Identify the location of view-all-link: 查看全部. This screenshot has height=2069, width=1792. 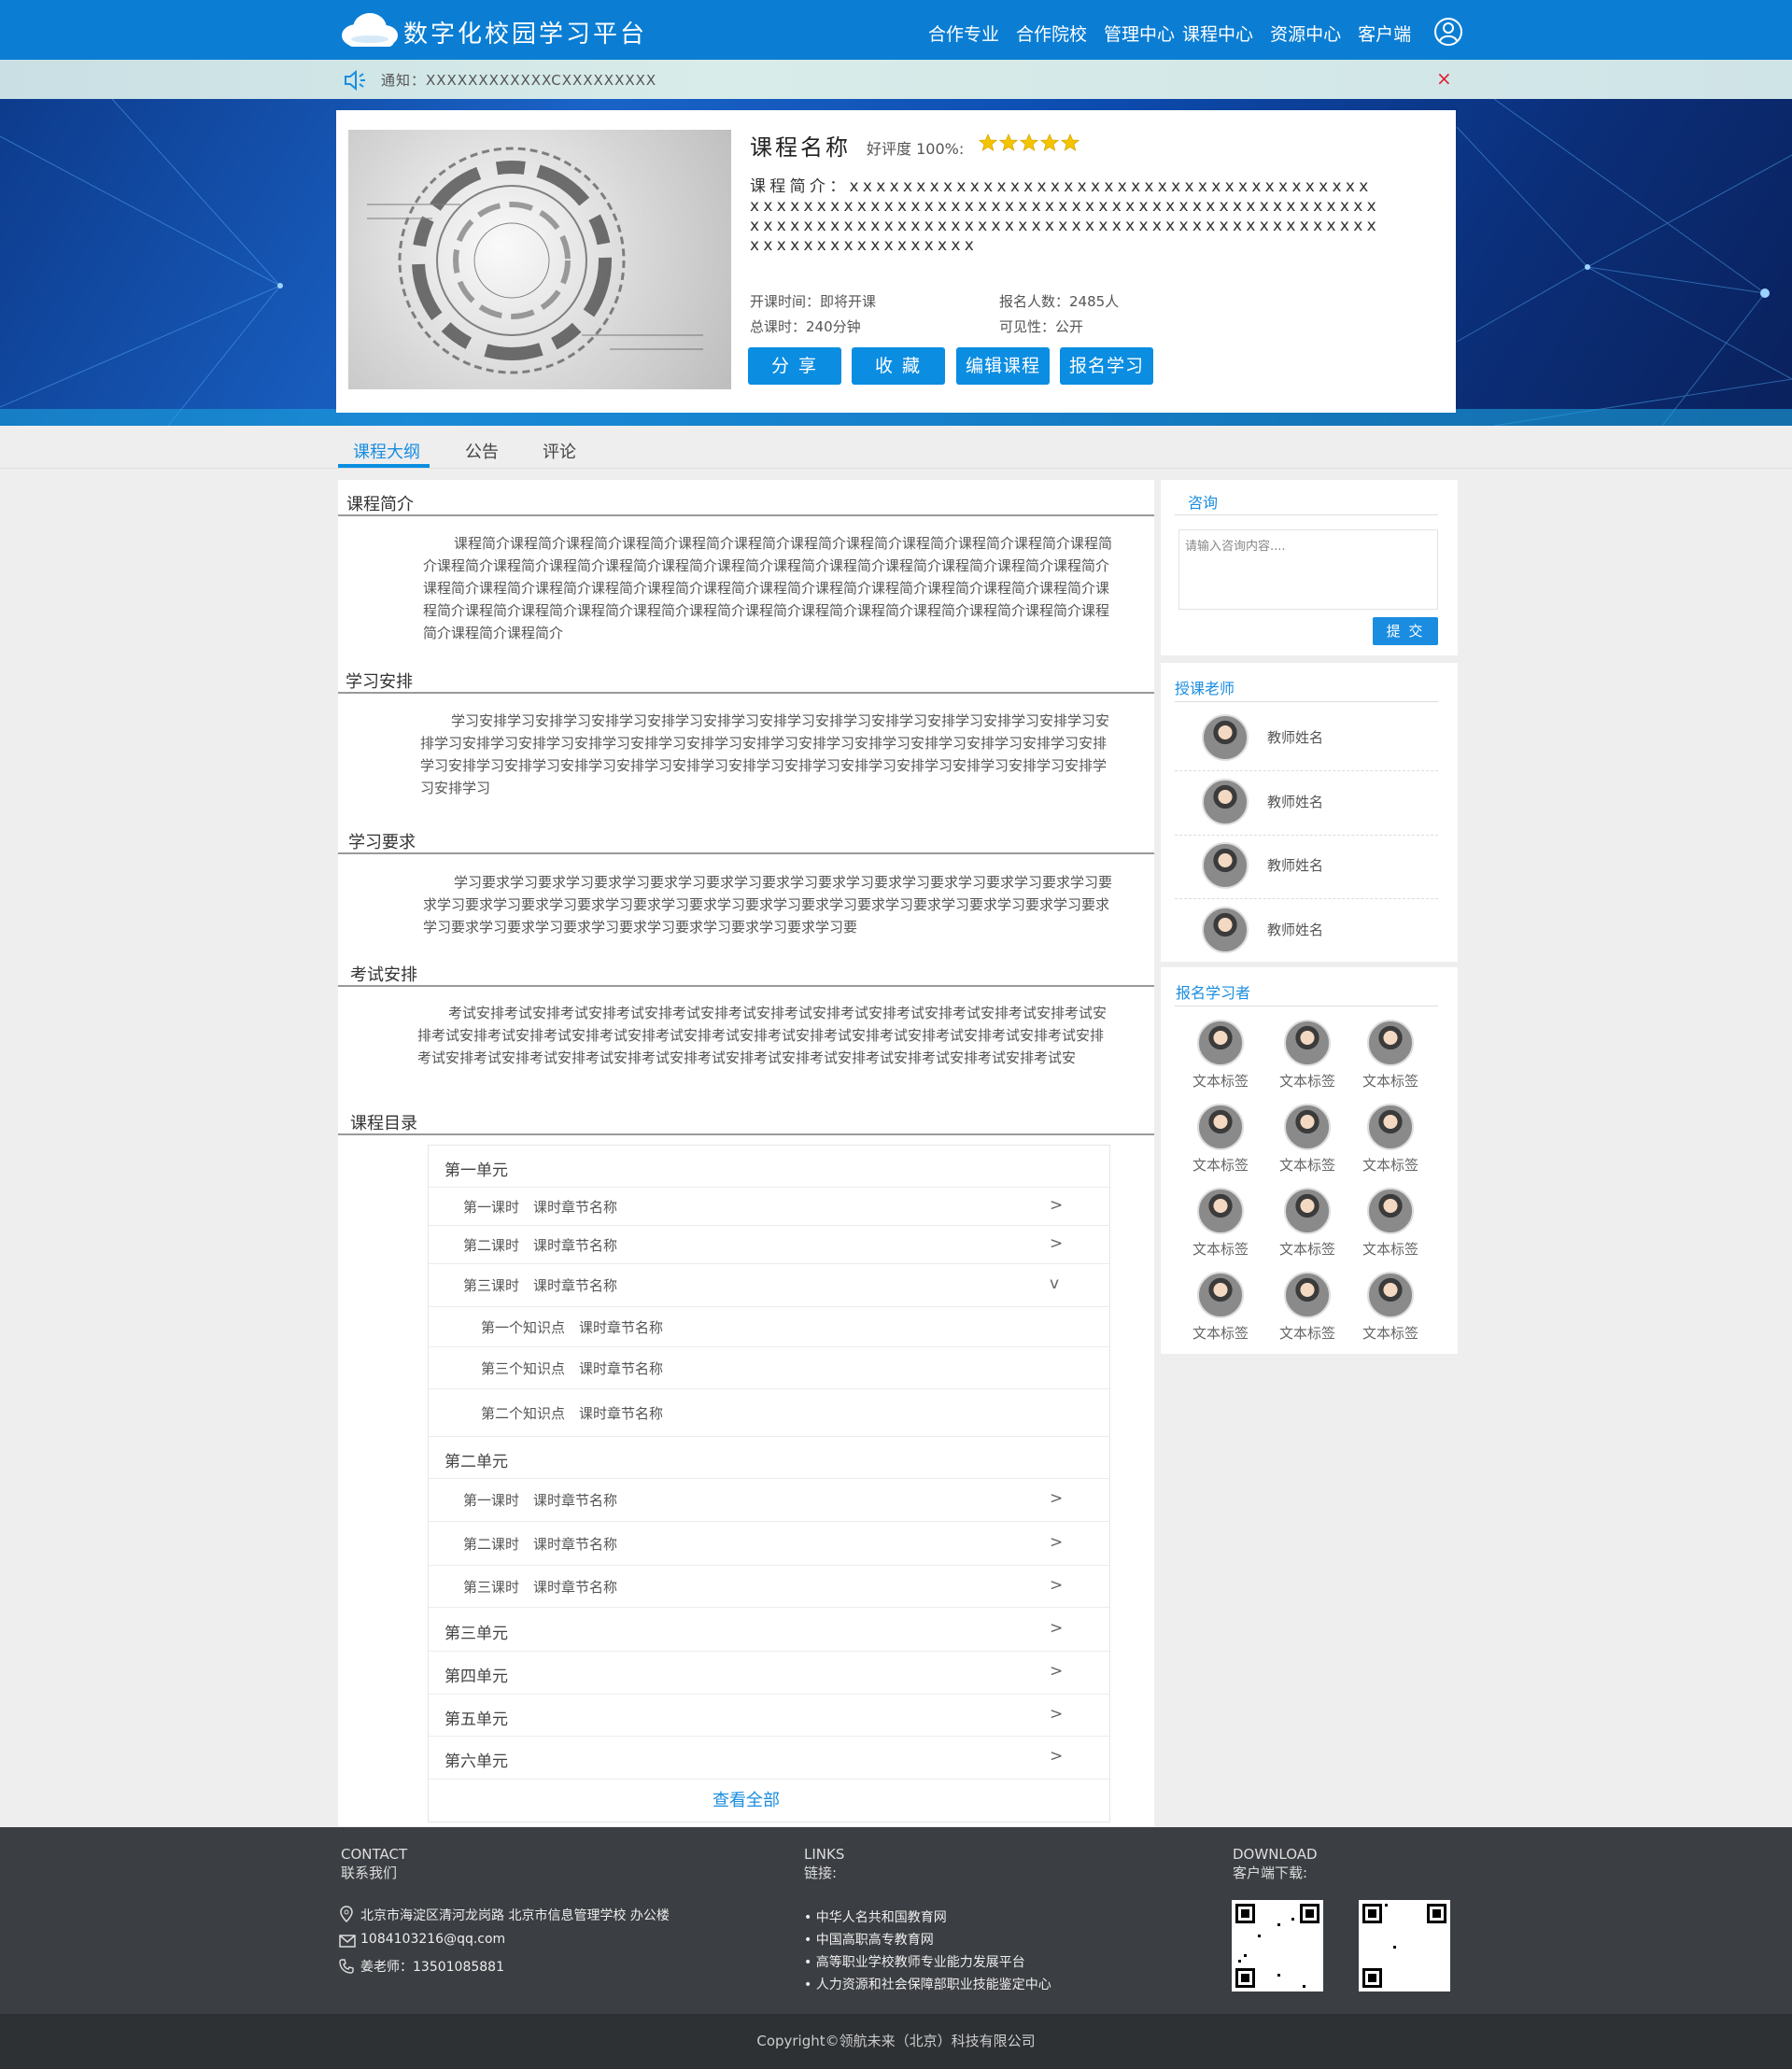
(746, 1799).